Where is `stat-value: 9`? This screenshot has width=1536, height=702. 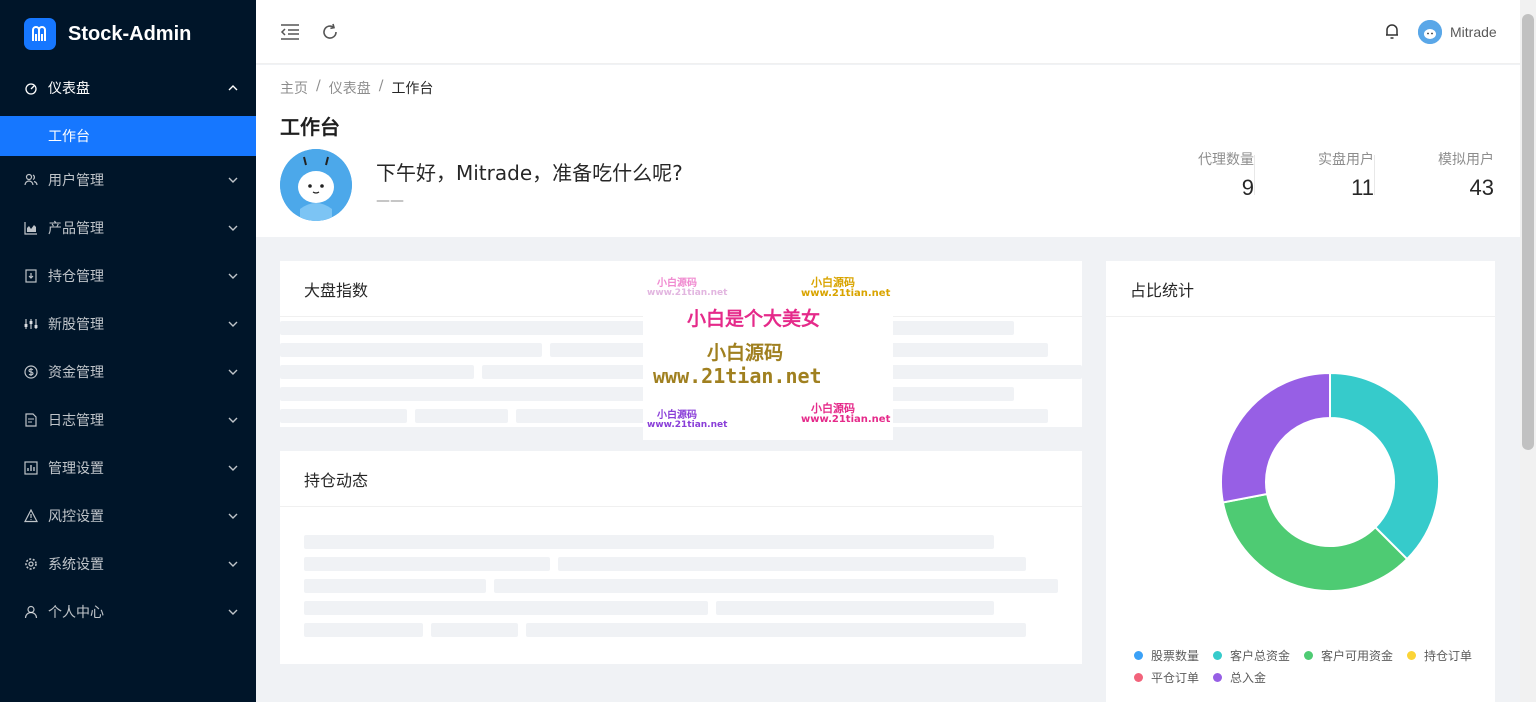 stat-value: 9 is located at coordinates (1247, 187).